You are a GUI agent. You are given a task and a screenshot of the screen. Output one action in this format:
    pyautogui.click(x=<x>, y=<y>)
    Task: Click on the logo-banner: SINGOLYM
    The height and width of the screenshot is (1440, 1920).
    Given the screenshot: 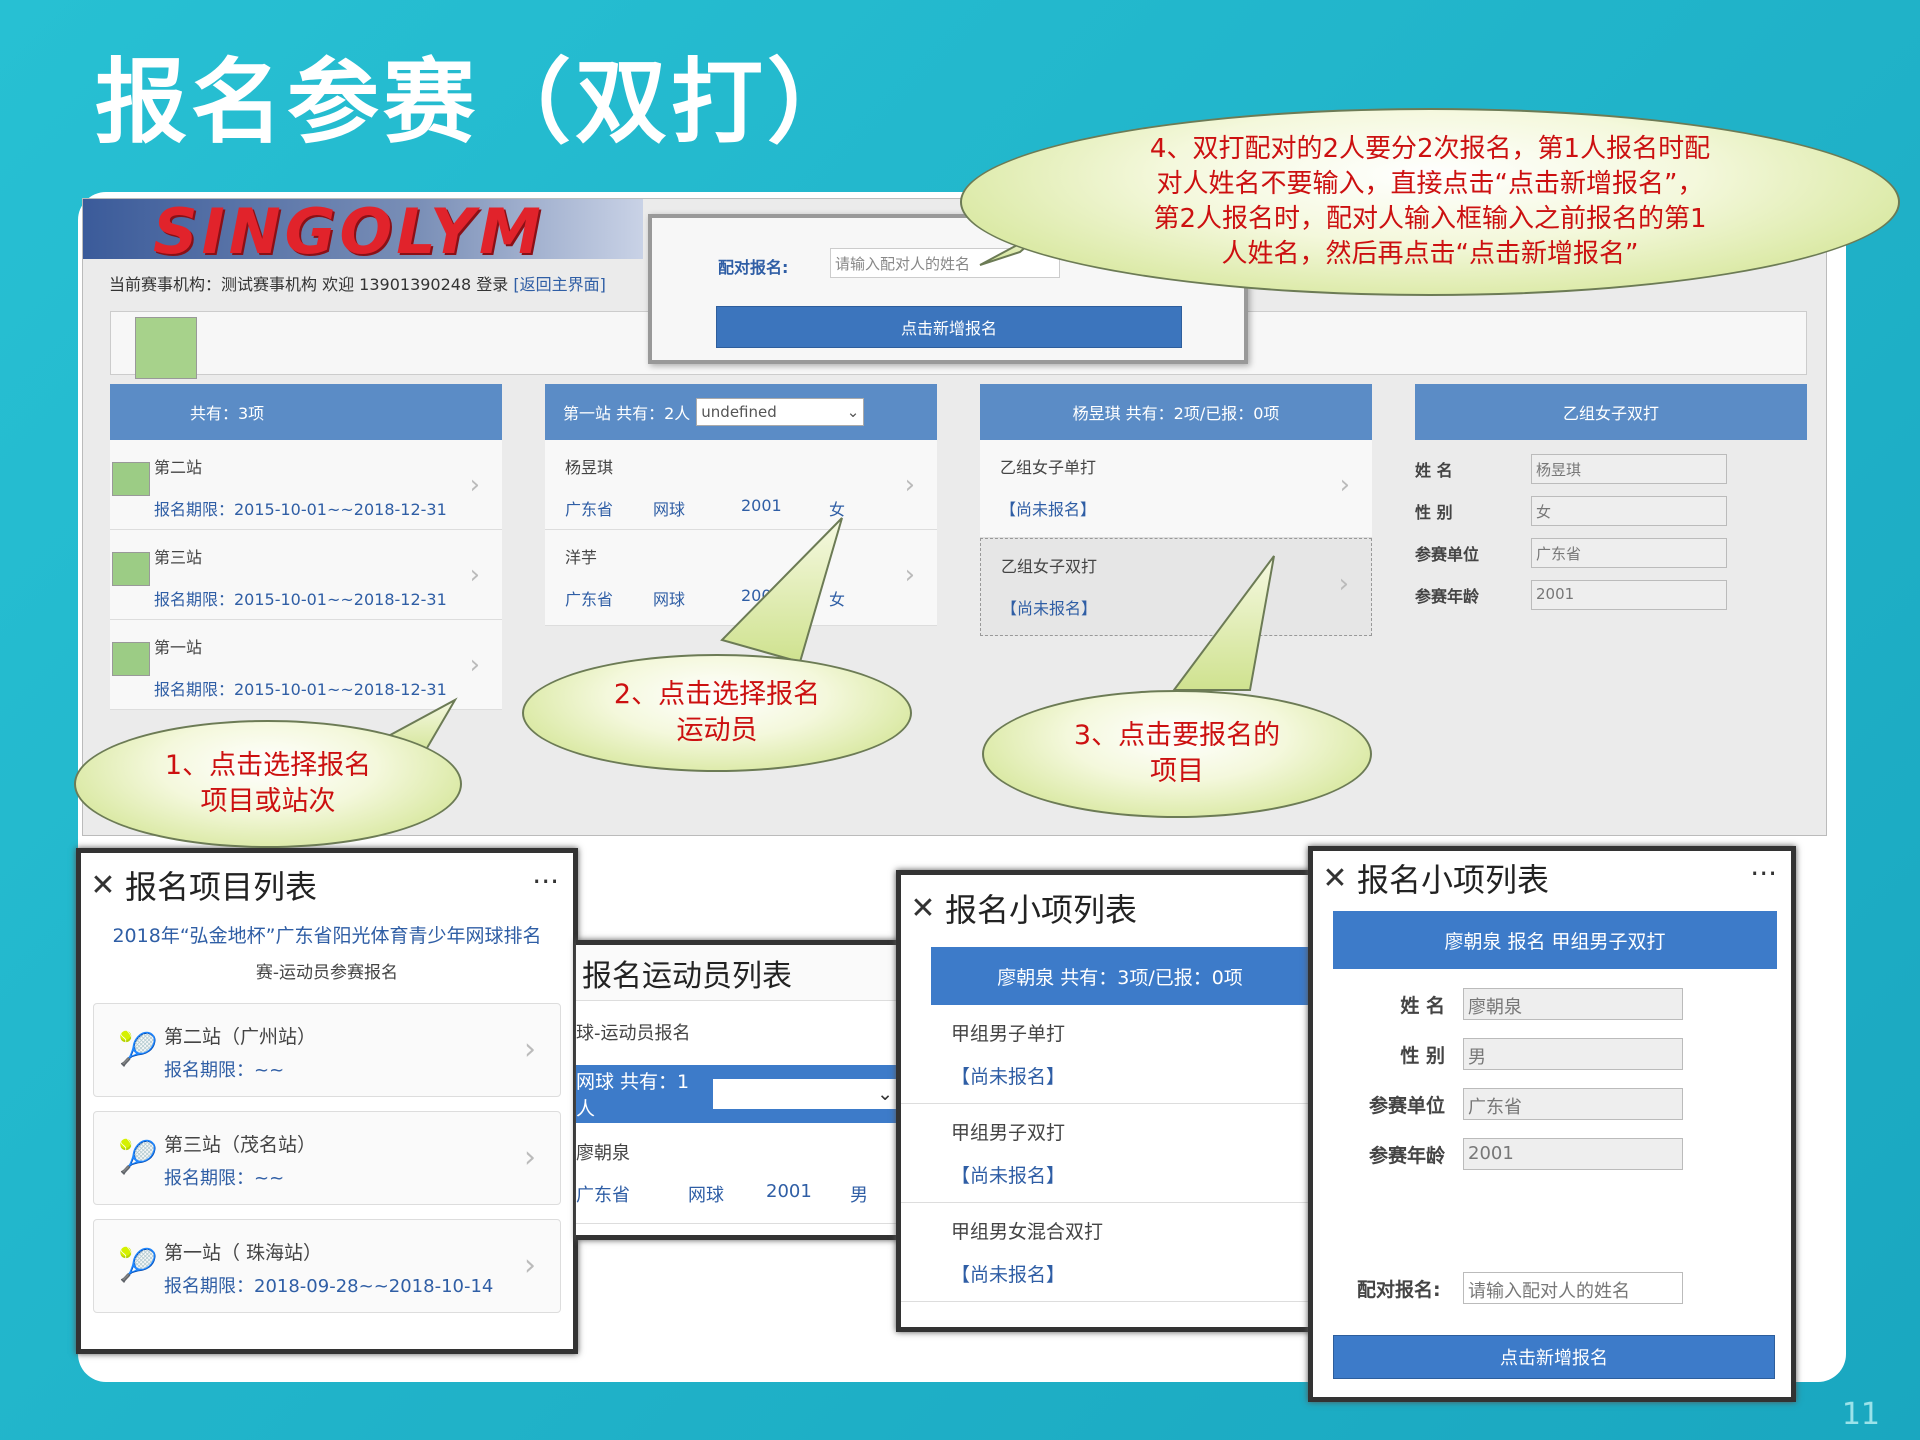 What is the action you would take?
    pyautogui.click(x=363, y=229)
    